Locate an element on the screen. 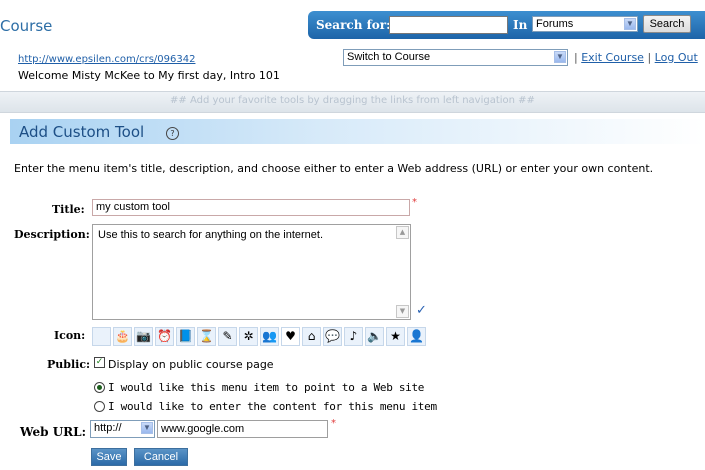 This screenshot has height=470, width=705. search-label: Search for: is located at coordinates (353, 25).